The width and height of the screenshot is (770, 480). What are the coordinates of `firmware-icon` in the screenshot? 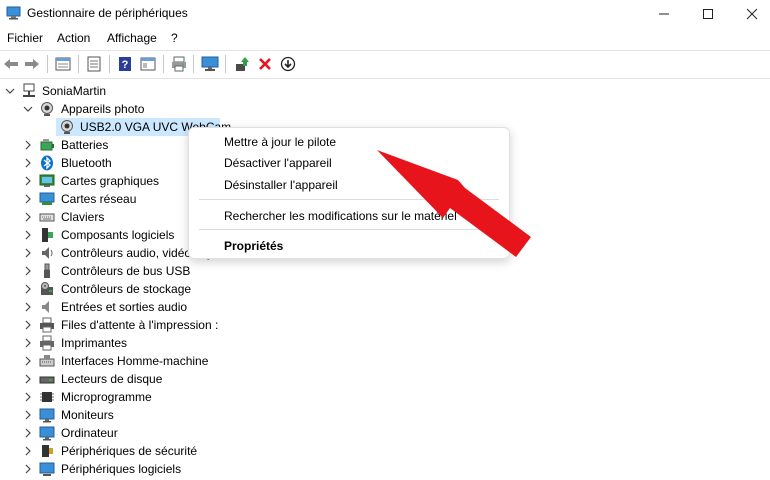 It's located at (47, 397).